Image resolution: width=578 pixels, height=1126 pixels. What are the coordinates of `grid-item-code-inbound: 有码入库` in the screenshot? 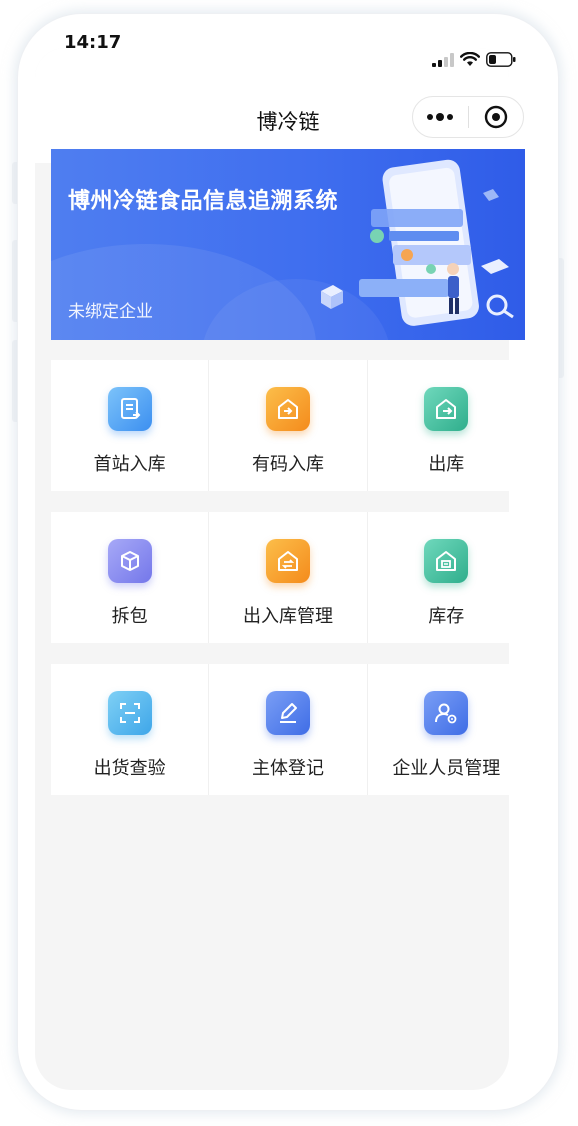 It's located at (288, 425).